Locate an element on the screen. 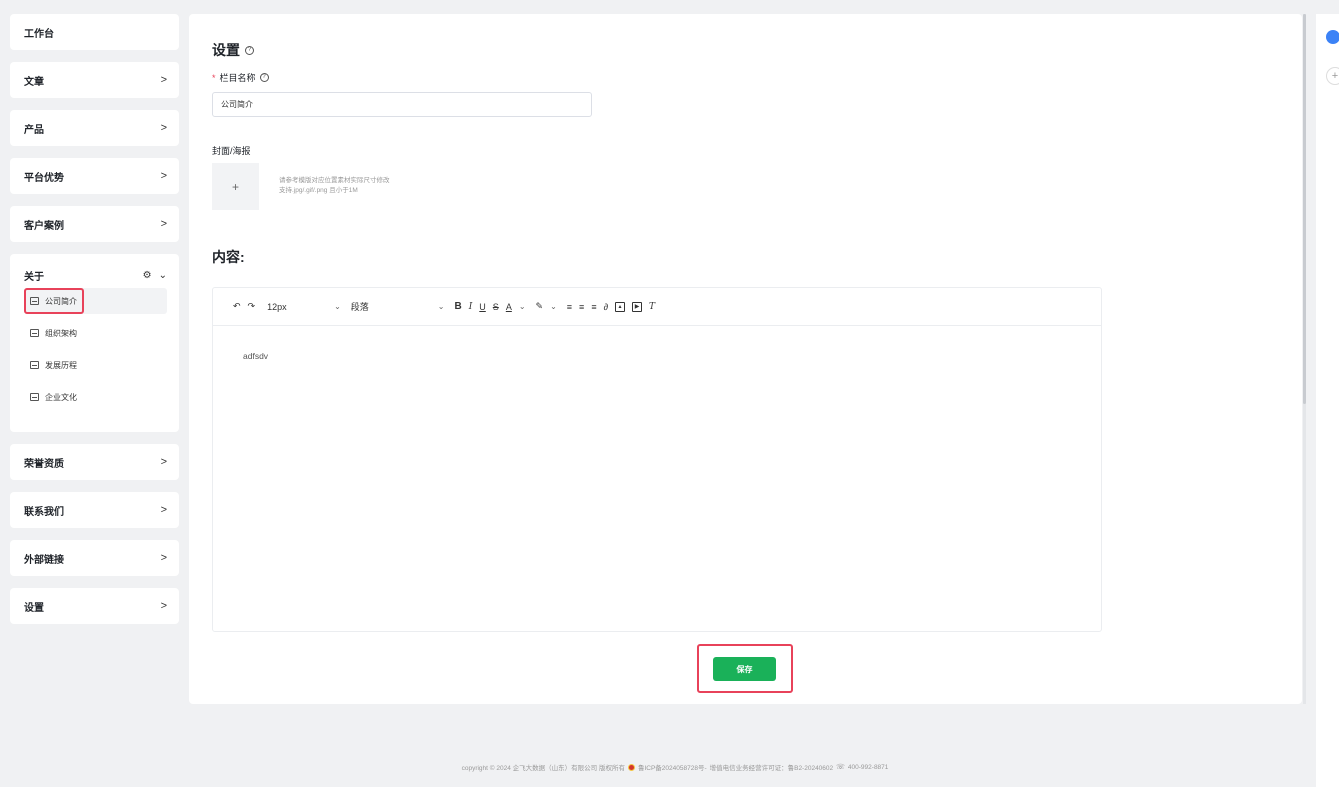 This screenshot has height=787, width=1339. sidebar-item-cases: 客户案例 > is located at coordinates (94, 224).